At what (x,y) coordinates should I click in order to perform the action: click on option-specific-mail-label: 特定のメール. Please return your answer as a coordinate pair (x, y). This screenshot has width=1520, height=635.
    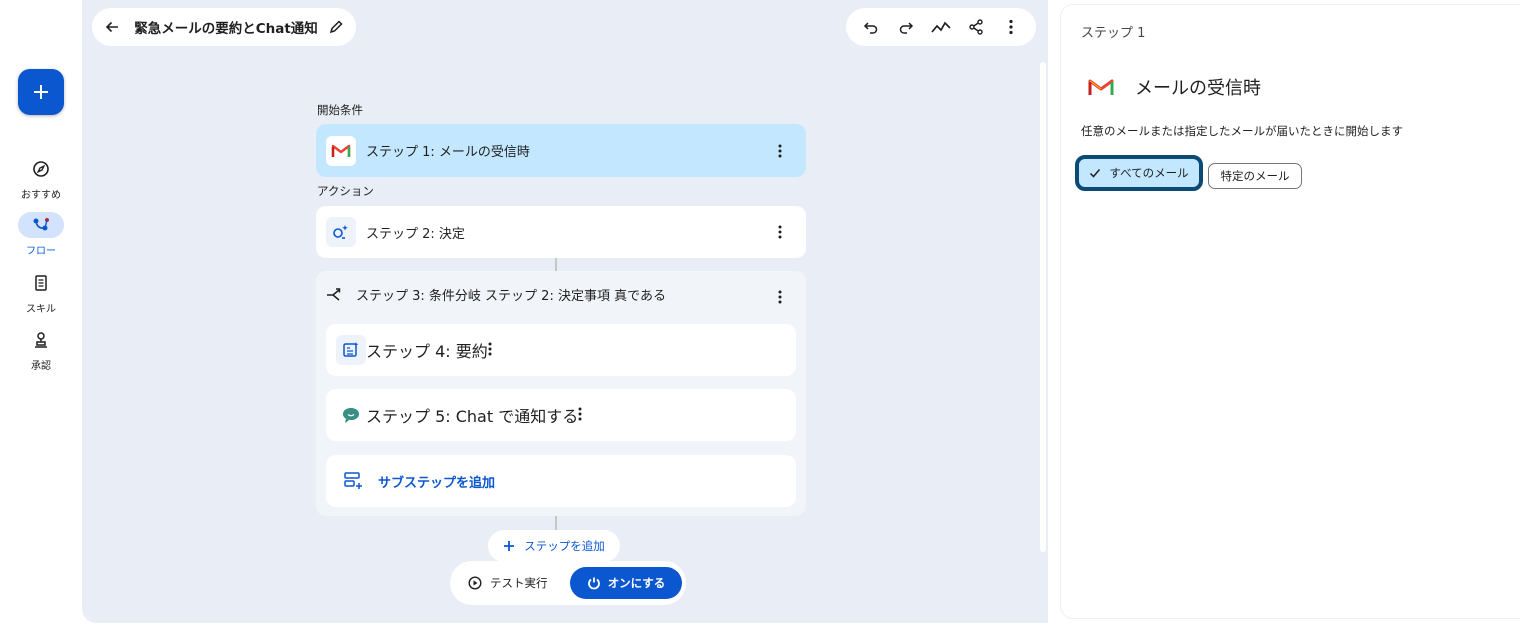
    Looking at the image, I should click on (1255, 176).